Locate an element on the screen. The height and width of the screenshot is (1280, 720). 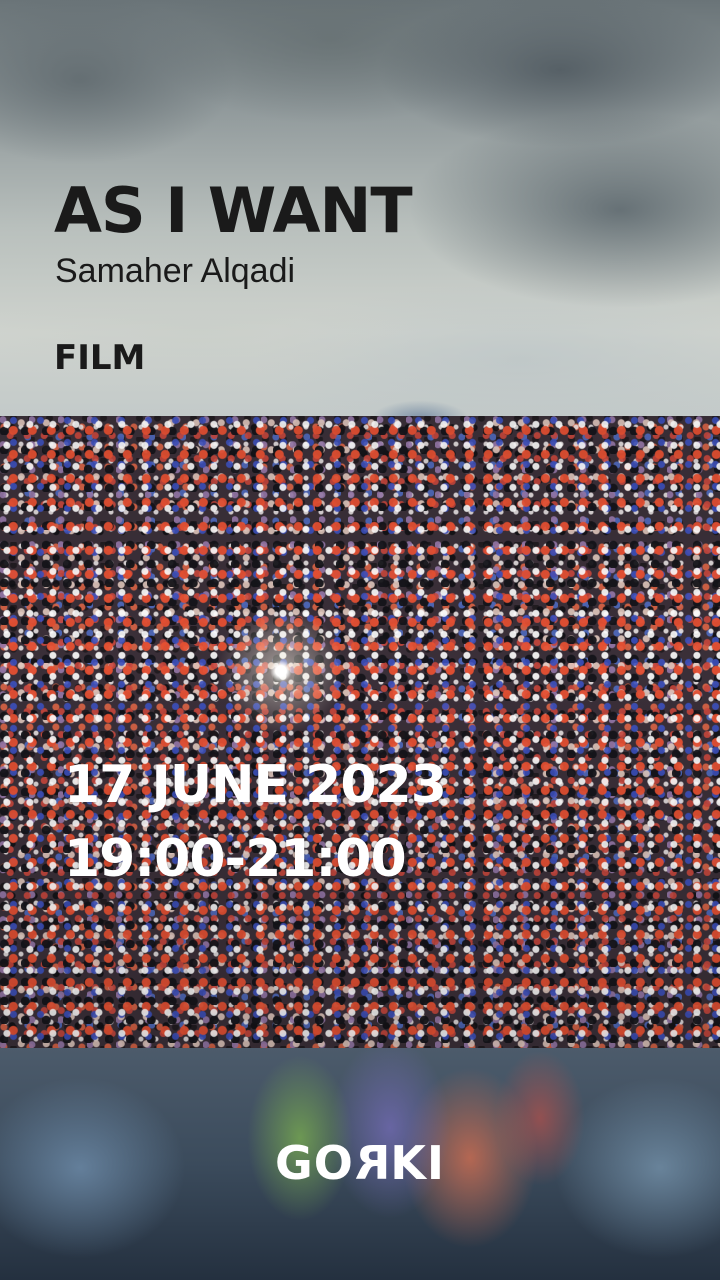
event-title: AS I WANT is located at coordinates (233, 210).